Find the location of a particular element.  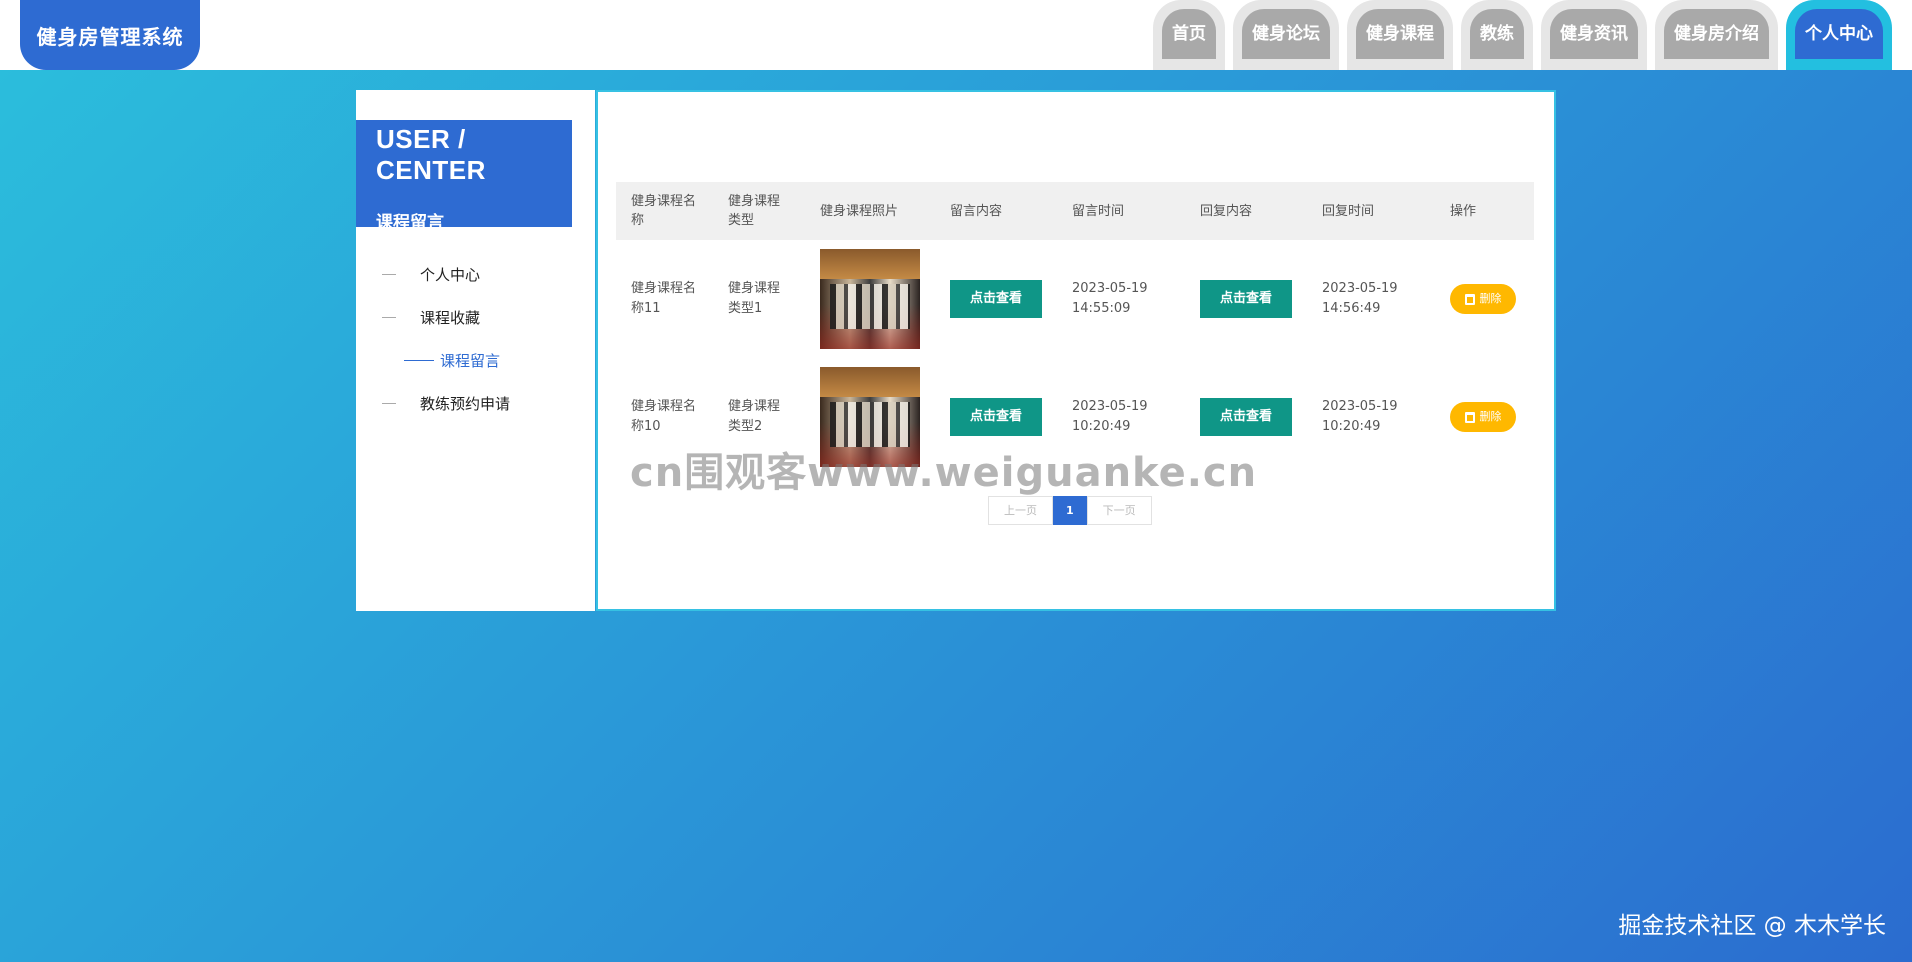

brand-logo: 健身房管理系统 is located at coordinates (110, 35).